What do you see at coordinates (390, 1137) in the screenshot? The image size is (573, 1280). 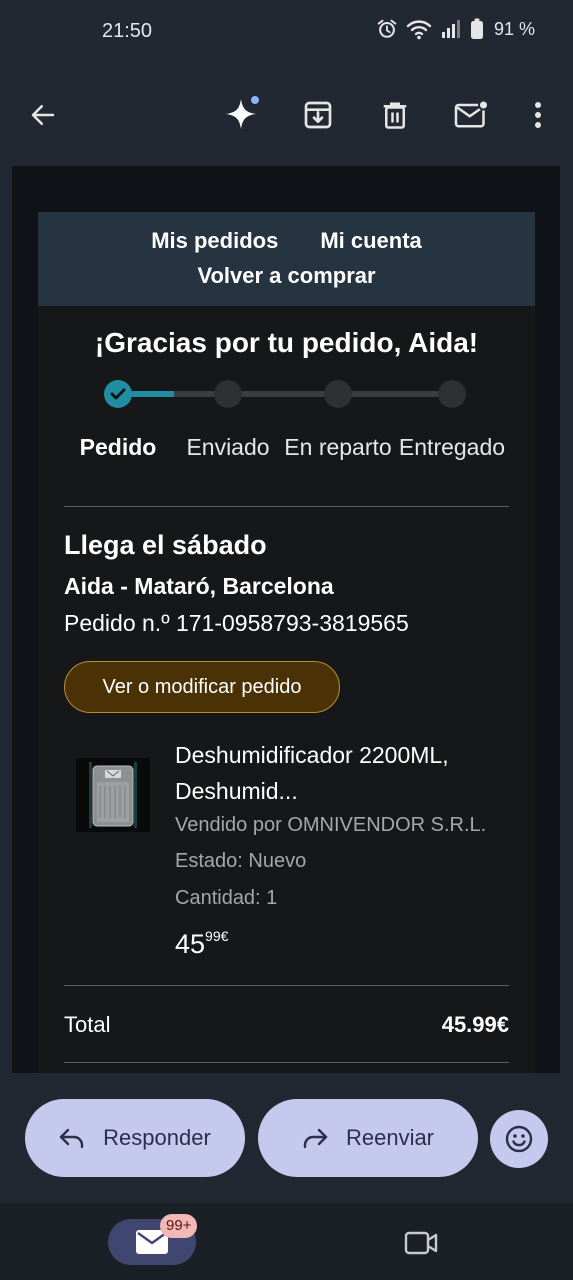 I see `forward-label: Reenviar` at bounding box center [390, 1137].